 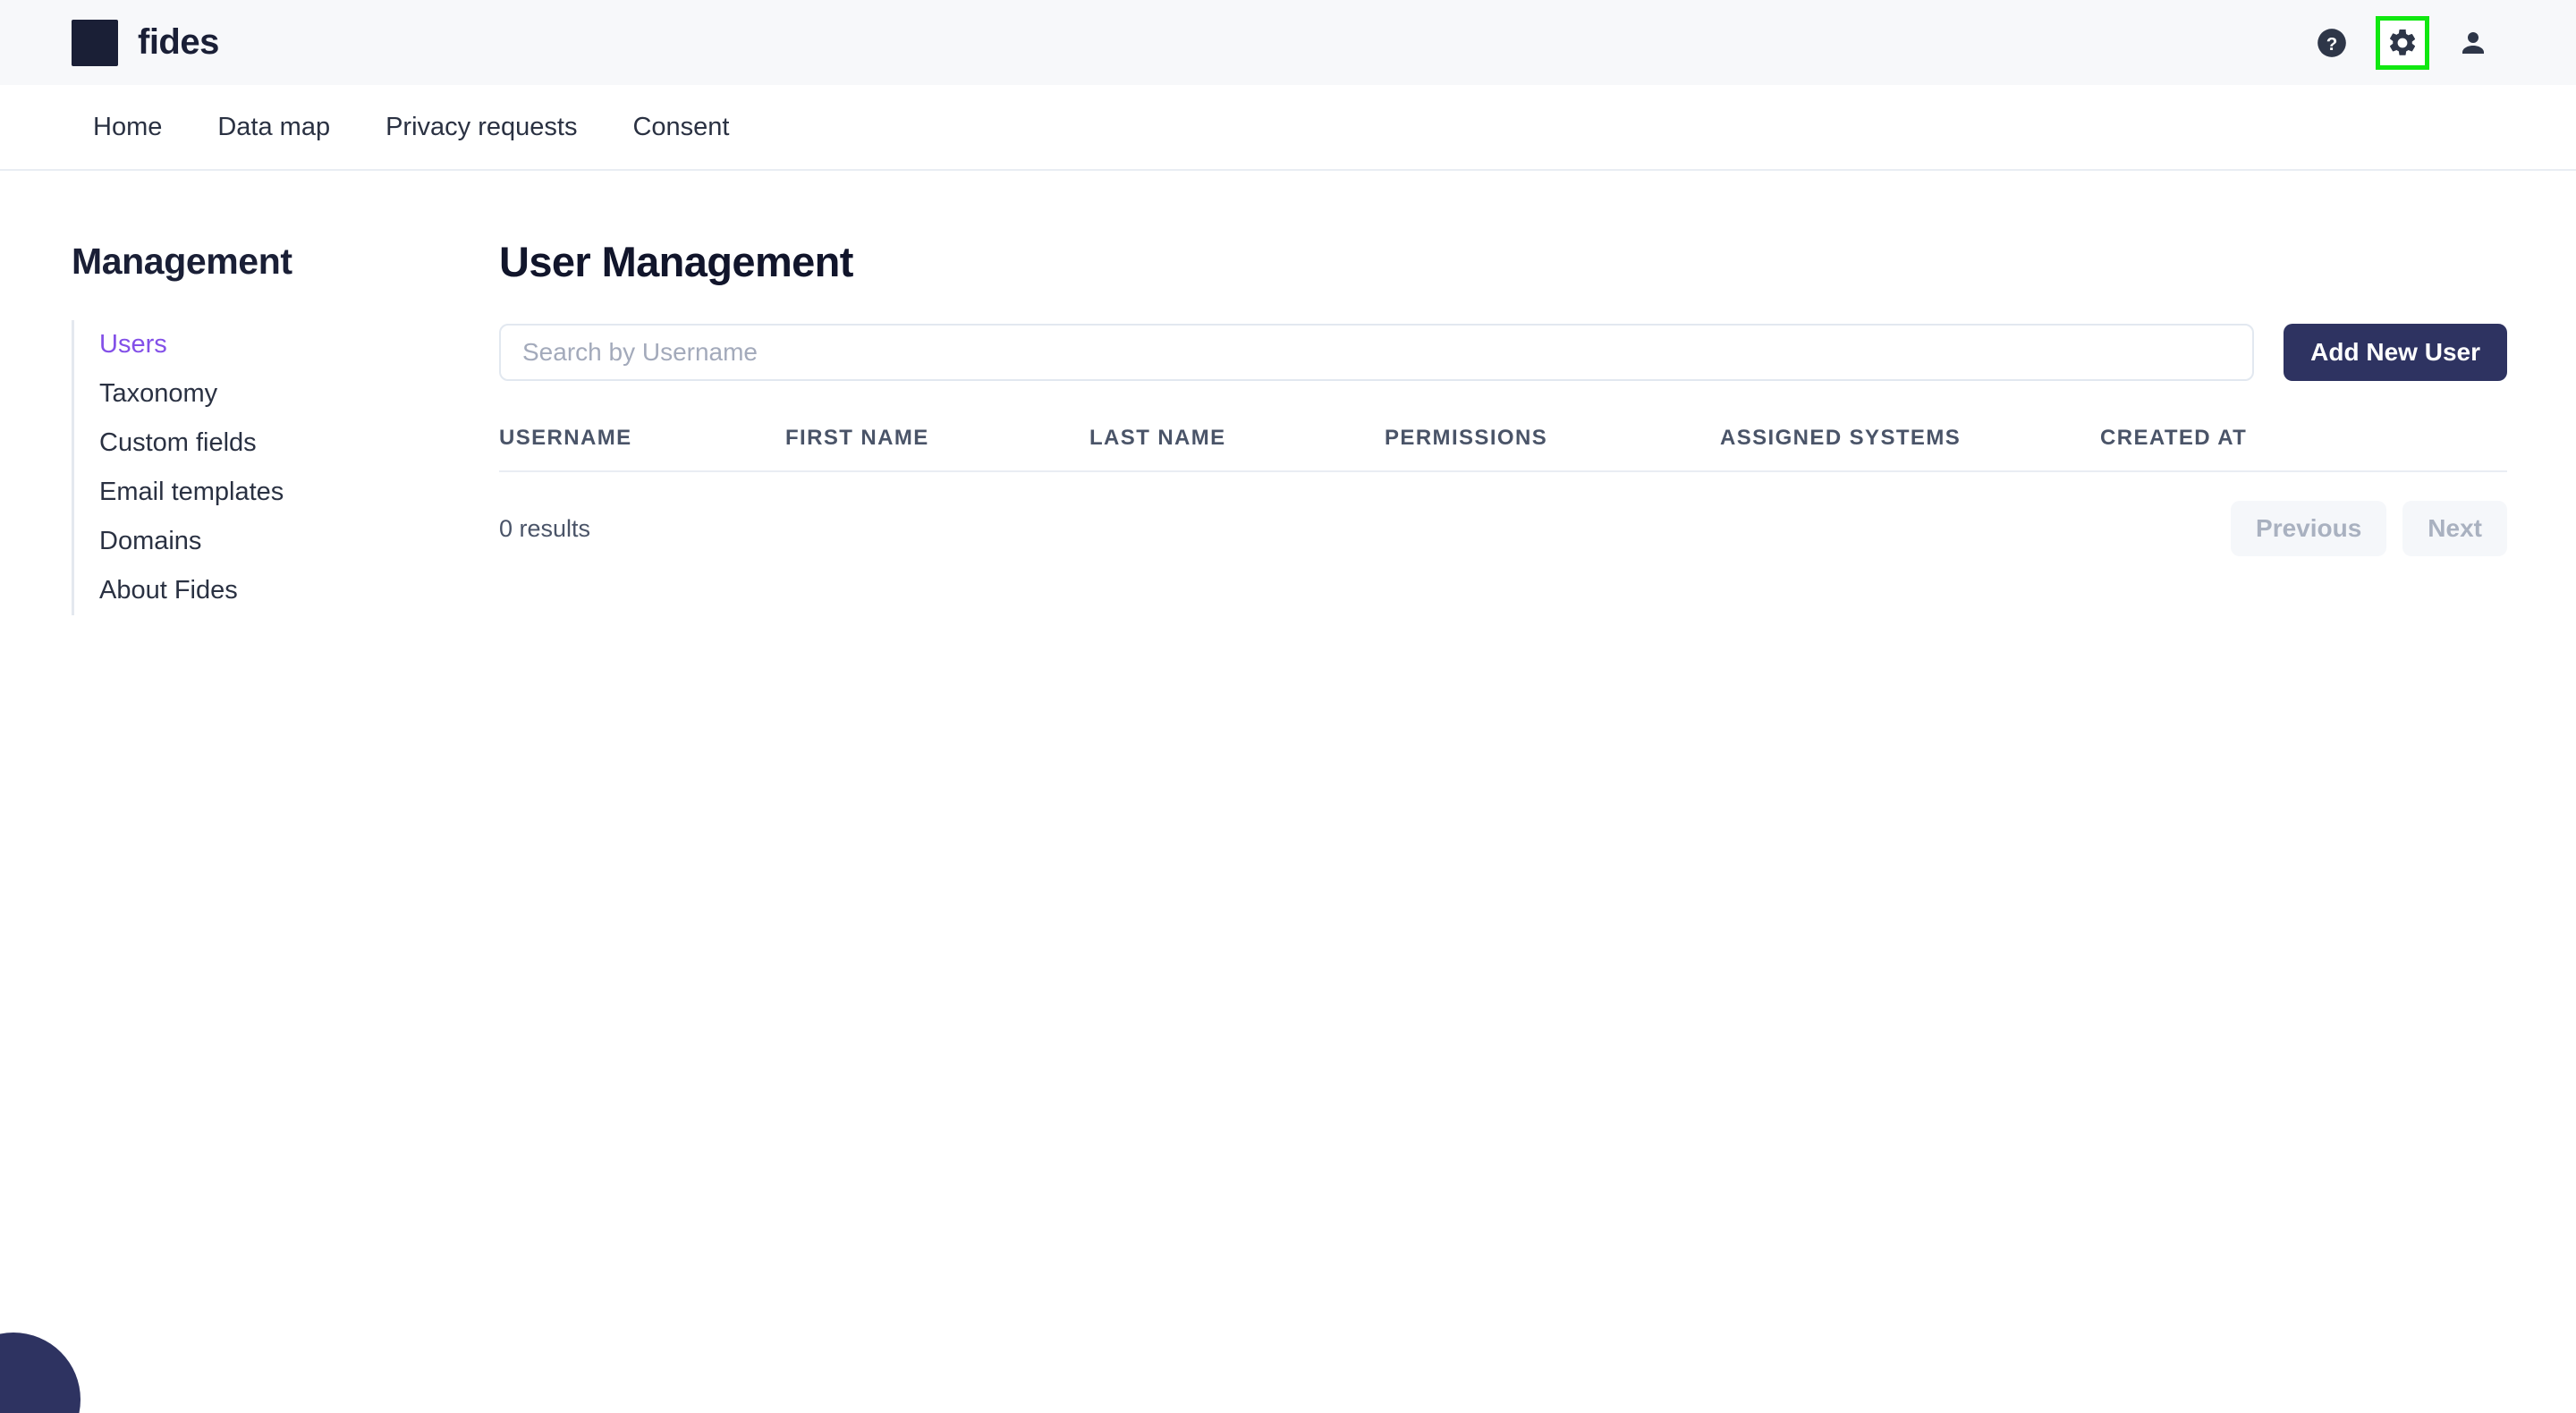 What do you see at coordinates (2395, 352) in the screenshot?
I see `add-new-user-button: Add New User` at bounding box center [2395, 352].